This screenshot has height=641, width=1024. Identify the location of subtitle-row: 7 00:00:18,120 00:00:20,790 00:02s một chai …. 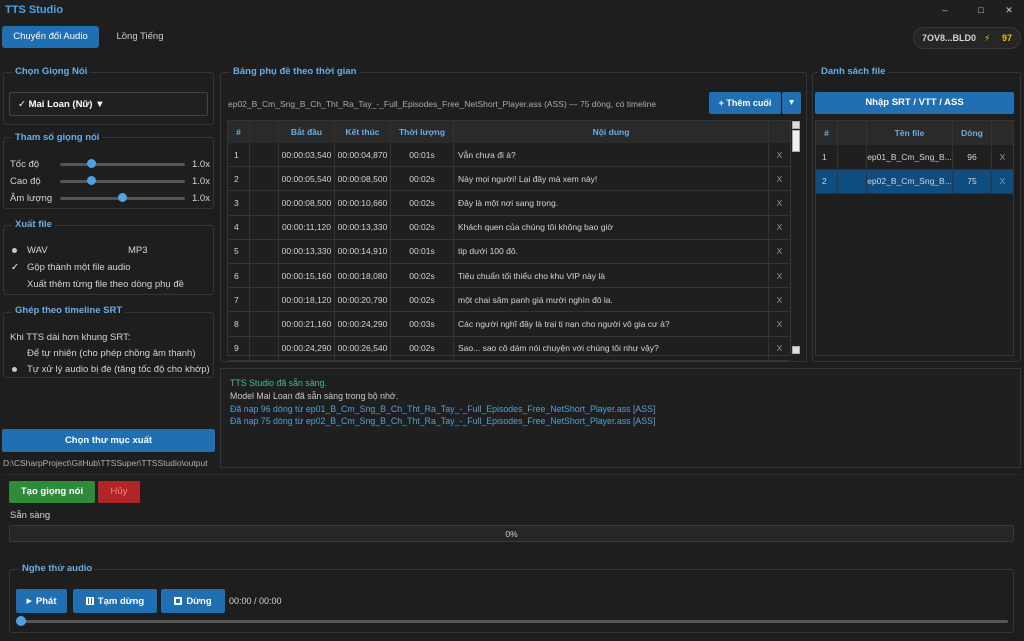
(509, 300).